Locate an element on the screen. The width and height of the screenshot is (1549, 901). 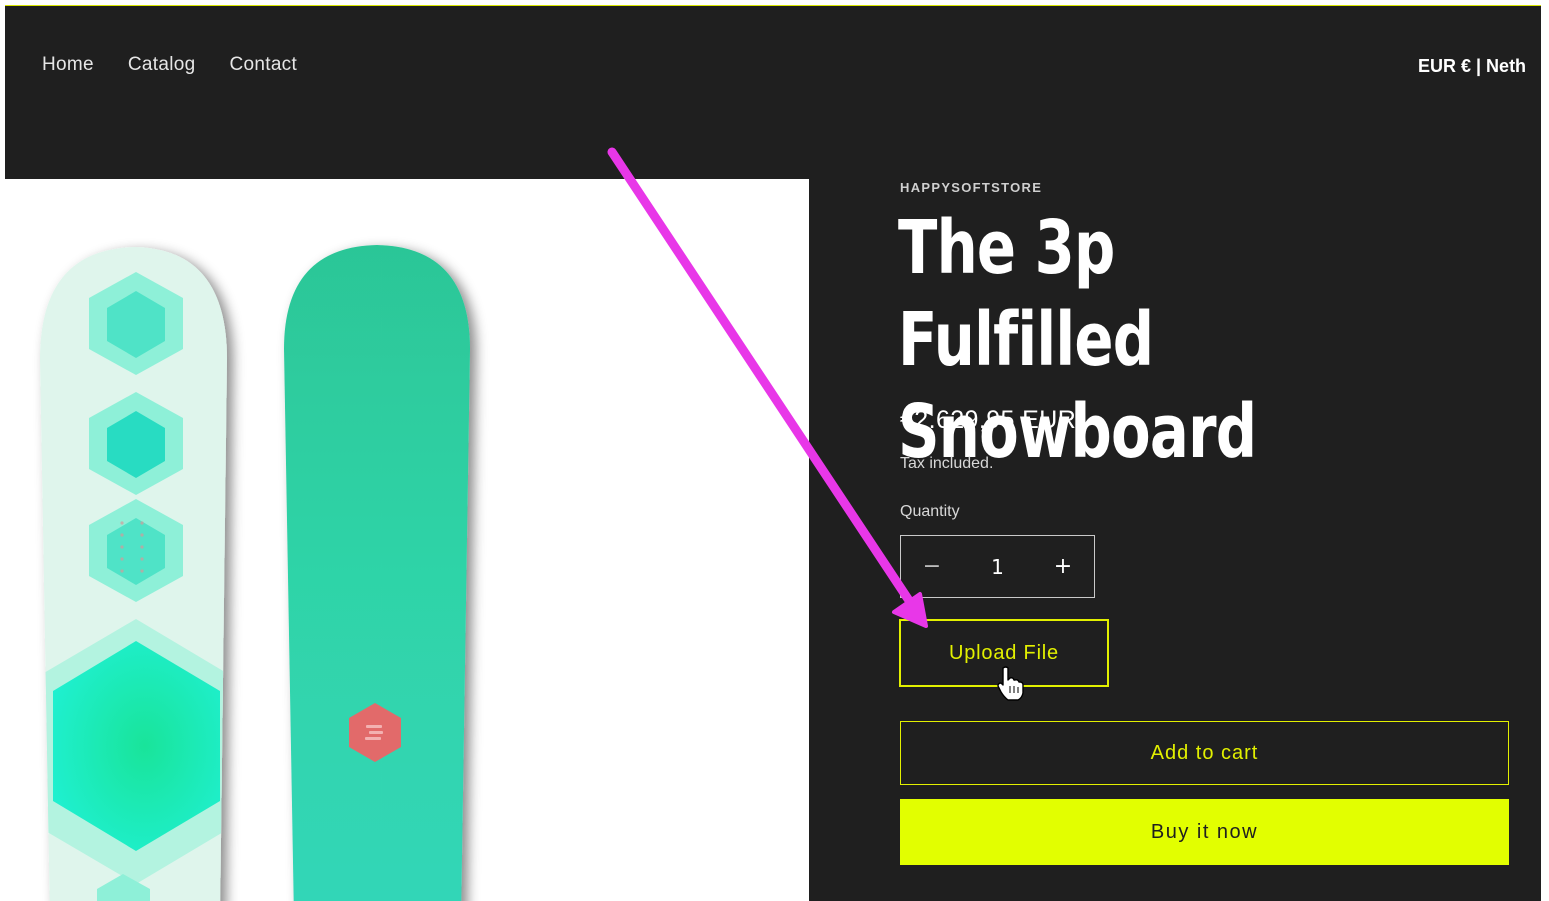
right-edge is located at coordinates (1545, 450).